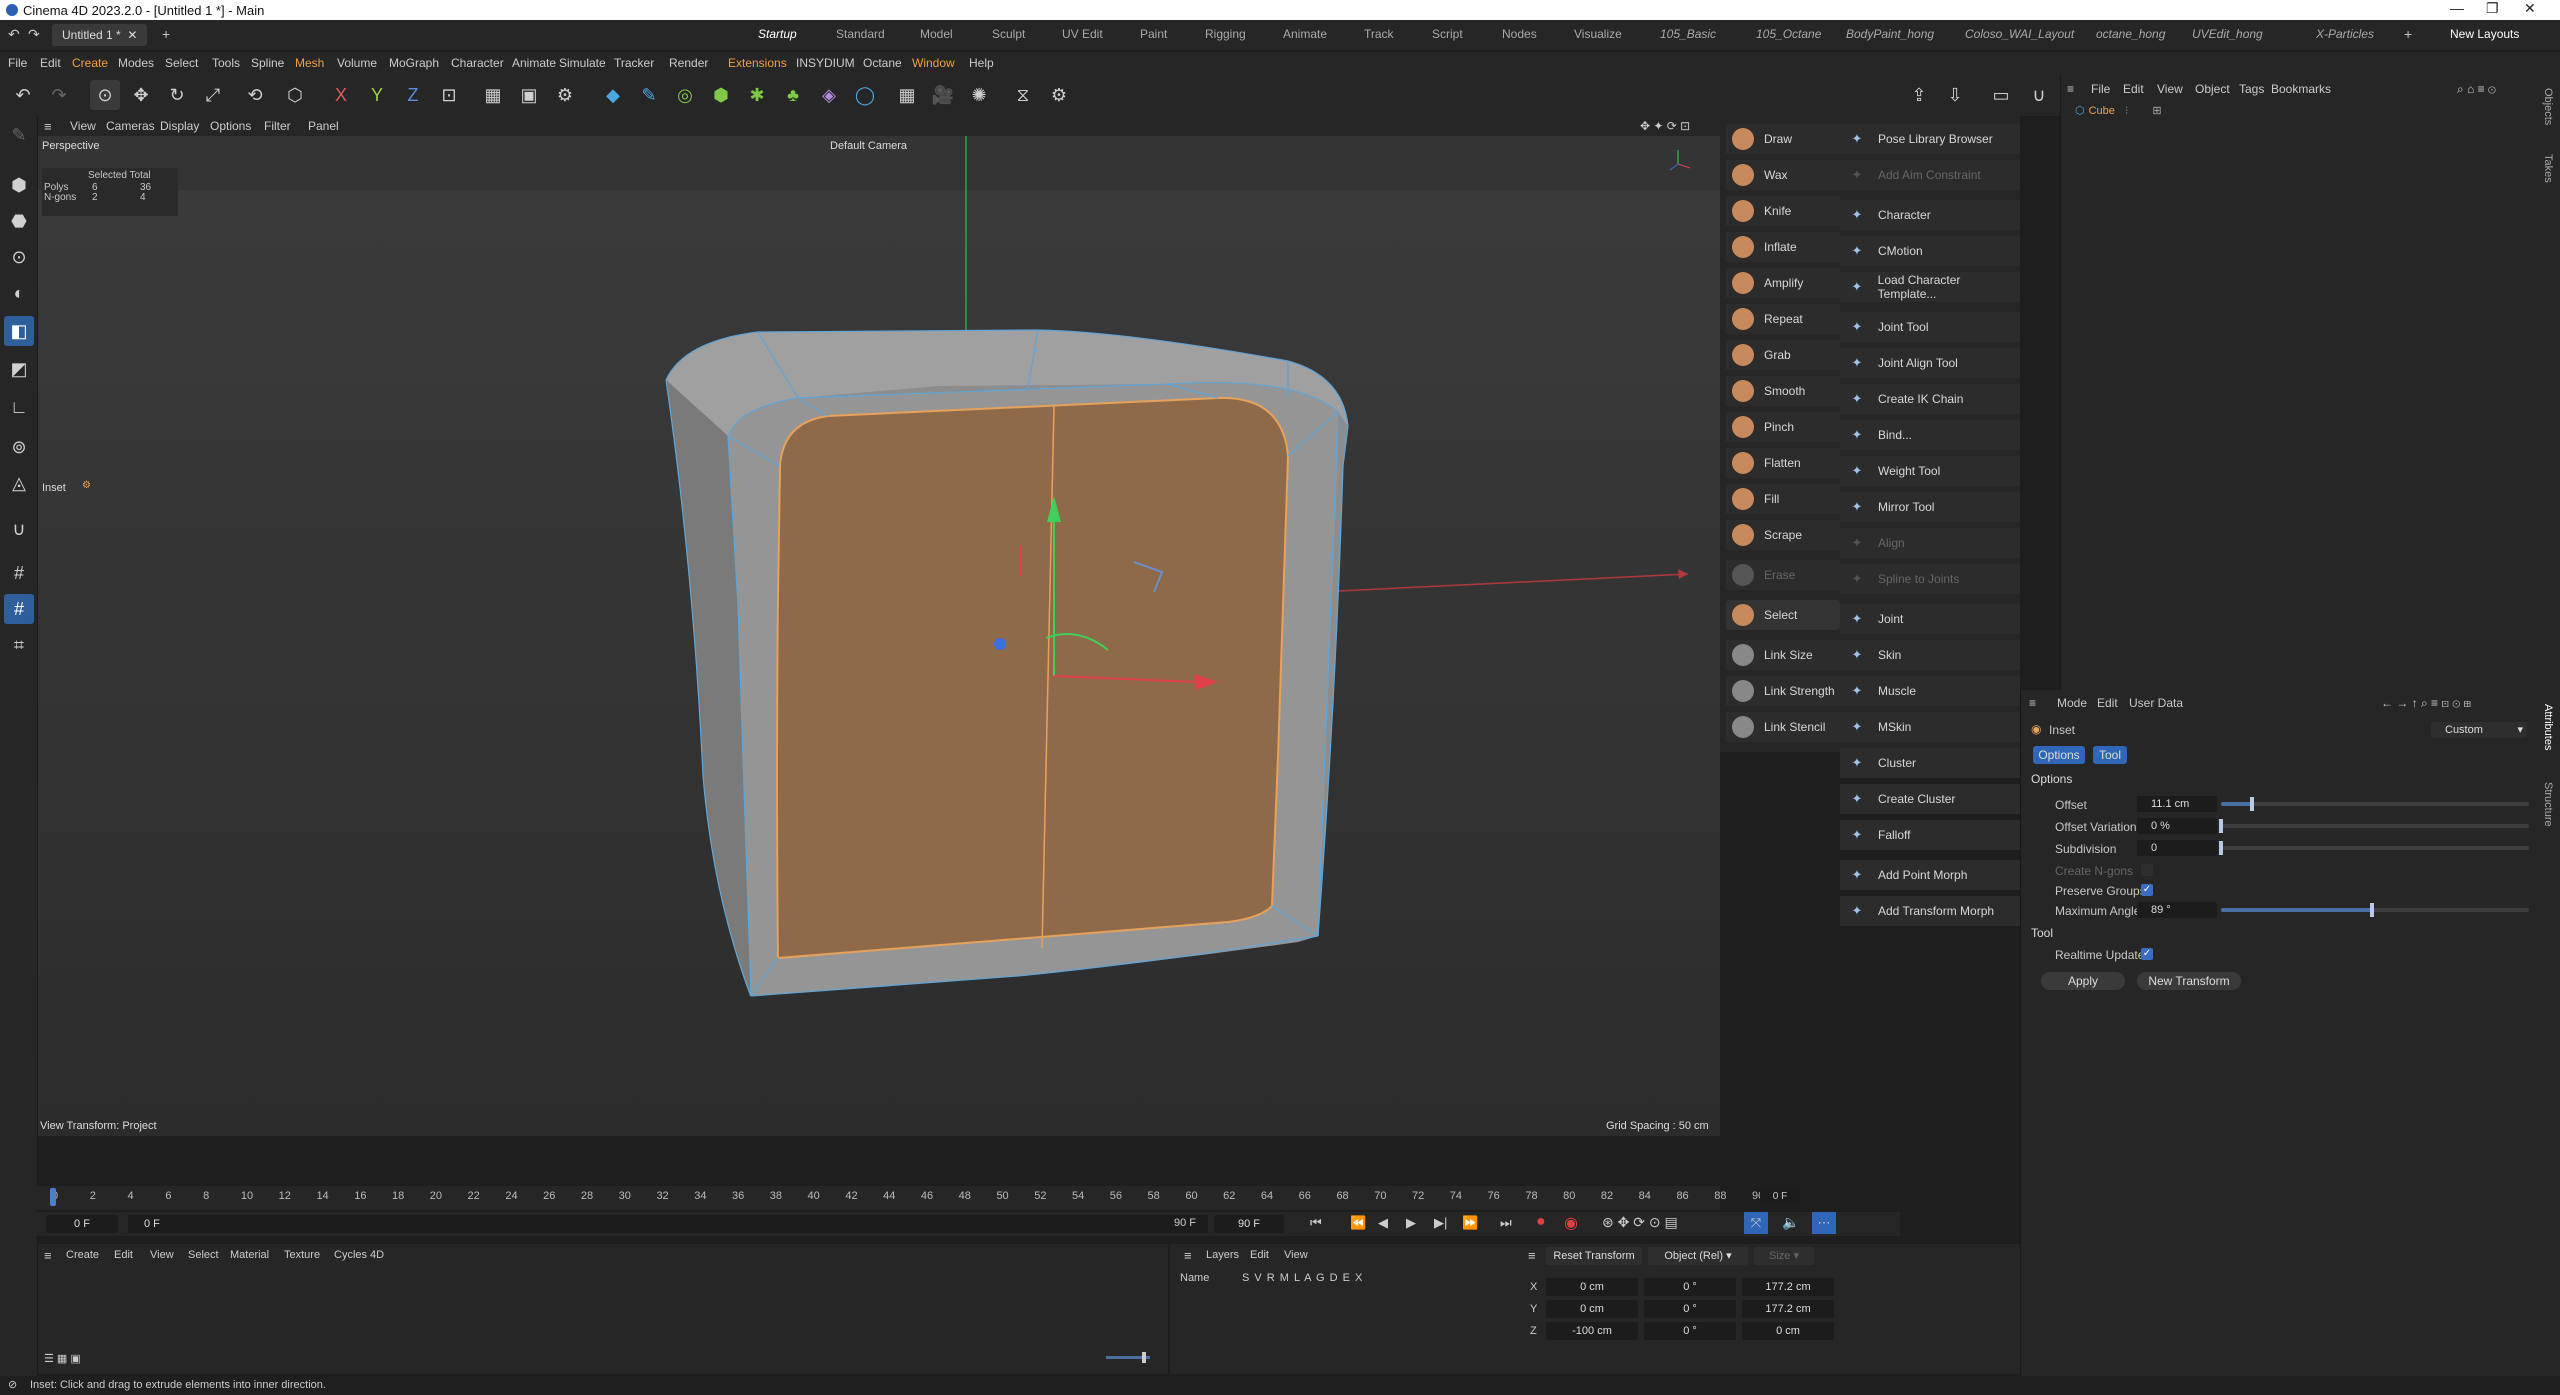 This screenshot has height=1395, width=2560. Describe the element at coordinates (2107, 703) in the screenshot. I see `attr-menu-edit: Edit` at that location.